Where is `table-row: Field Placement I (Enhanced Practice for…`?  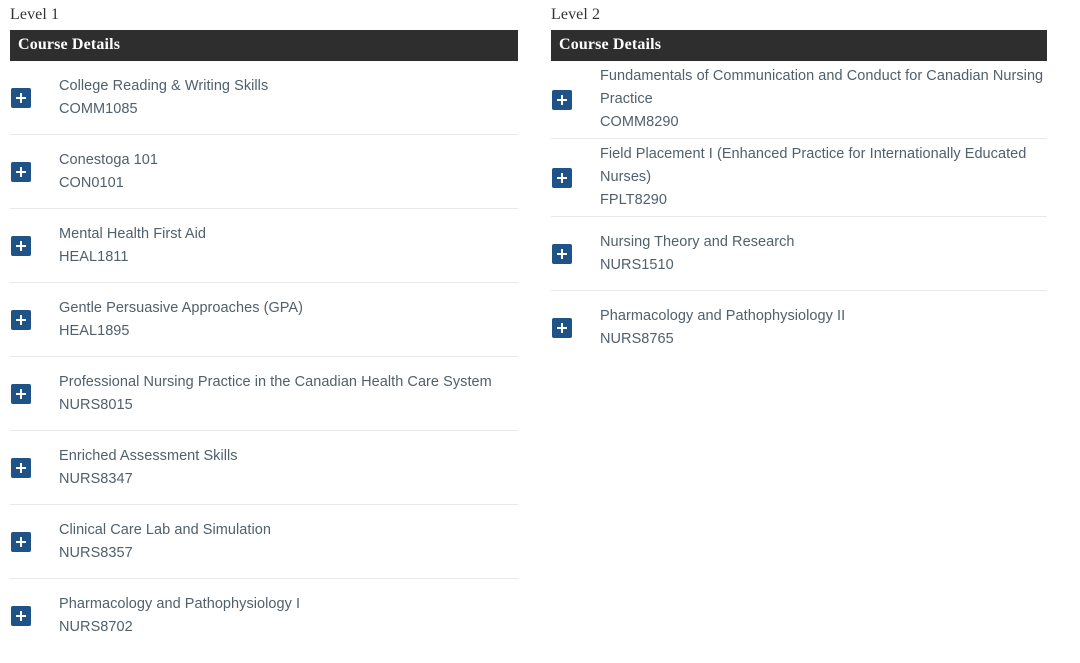 table-row: Field Placement I (Enhanced Practice for… is located at coordinates (799, 178).